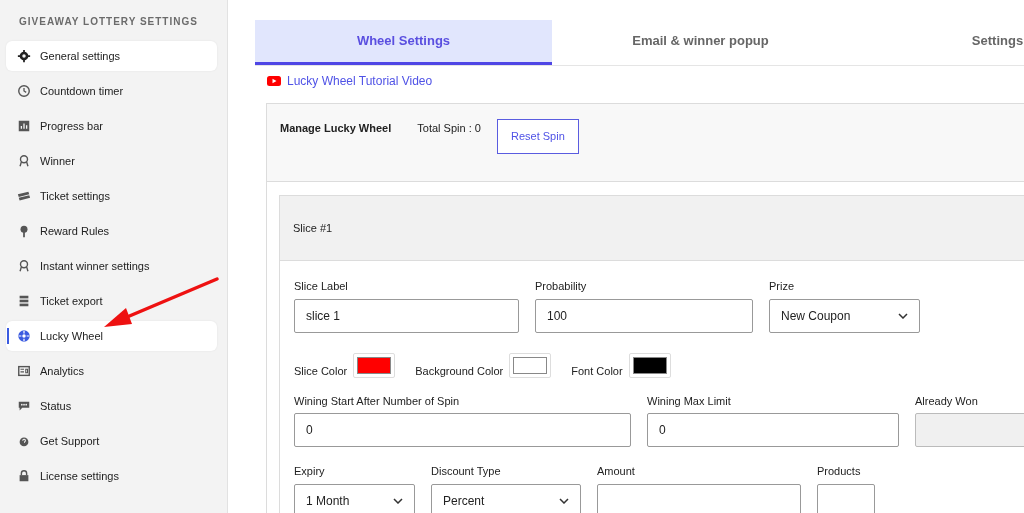  I want to click on field-label: Background Color, so click(459, 371).